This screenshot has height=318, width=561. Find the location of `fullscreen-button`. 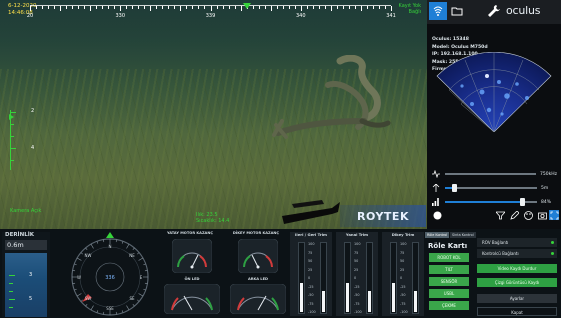

fullscreen-button is located at coordinates (554, 215).